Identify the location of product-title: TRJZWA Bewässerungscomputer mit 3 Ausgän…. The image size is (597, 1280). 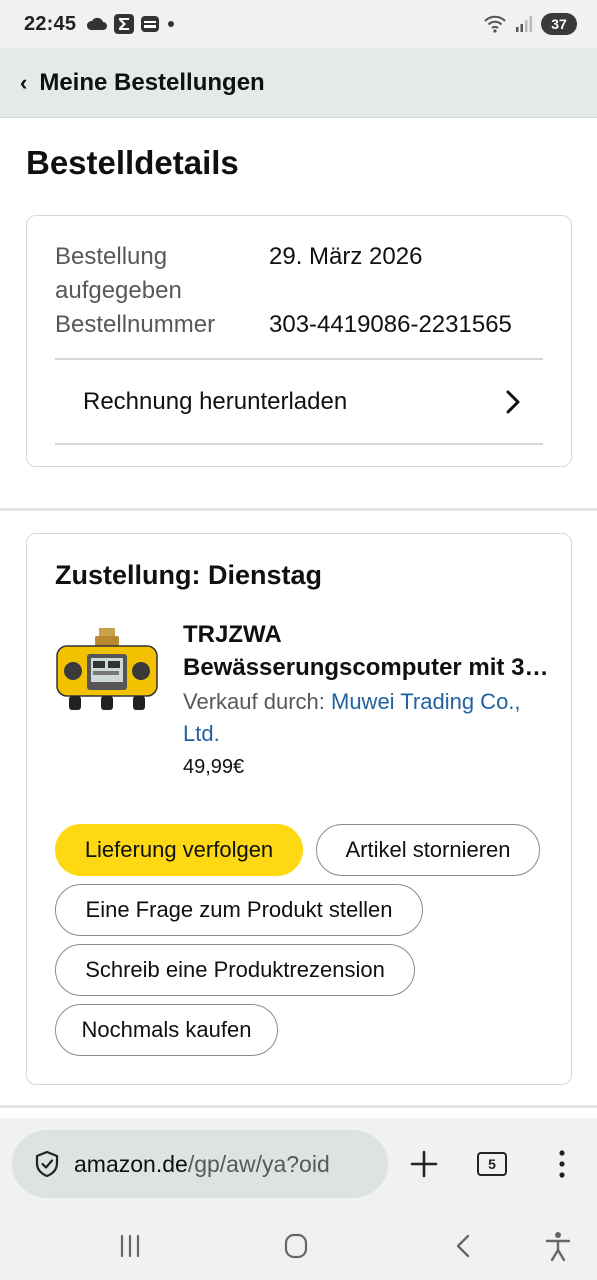
(368, 651).